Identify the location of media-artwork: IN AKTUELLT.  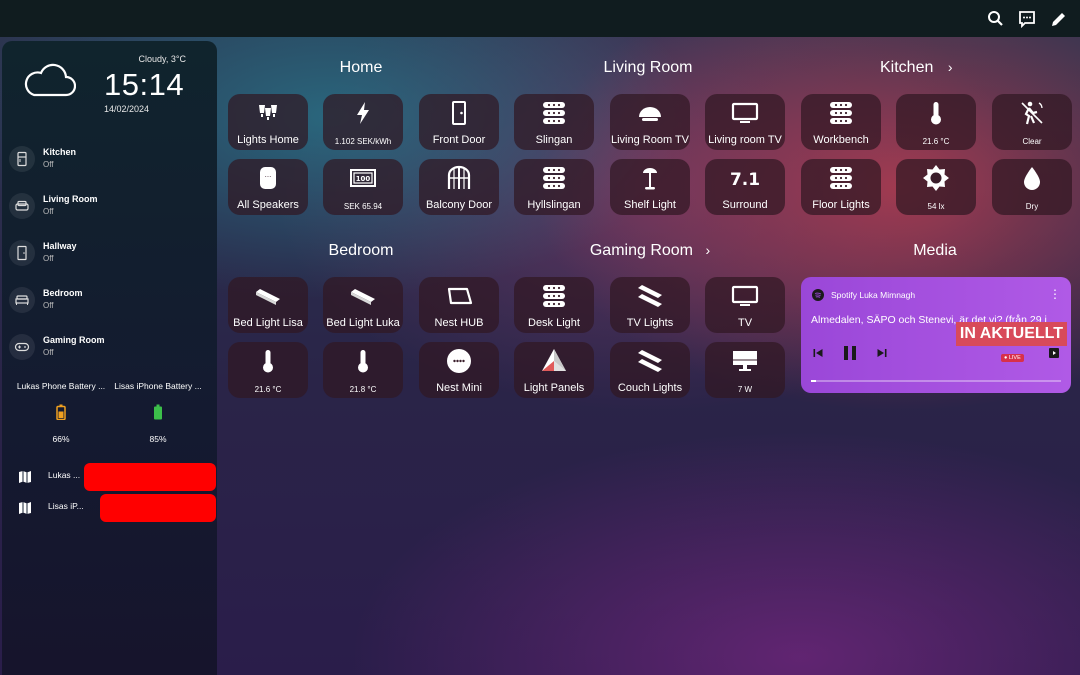
(1011, 336).